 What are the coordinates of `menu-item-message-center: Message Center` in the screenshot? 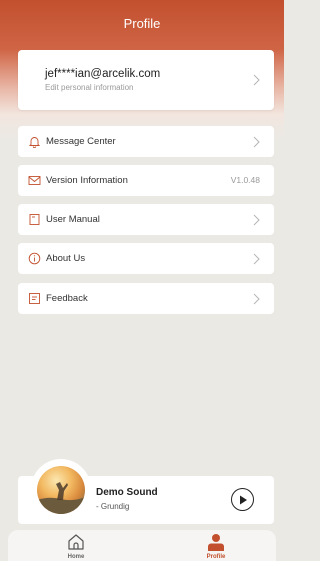 It's located at (146, 141).